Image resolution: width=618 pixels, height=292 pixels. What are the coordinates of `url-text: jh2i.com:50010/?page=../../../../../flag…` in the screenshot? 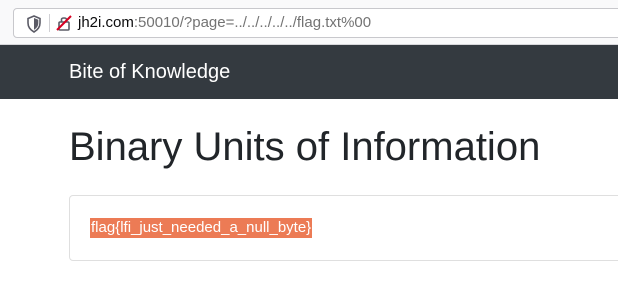 It's located at (224, 23).